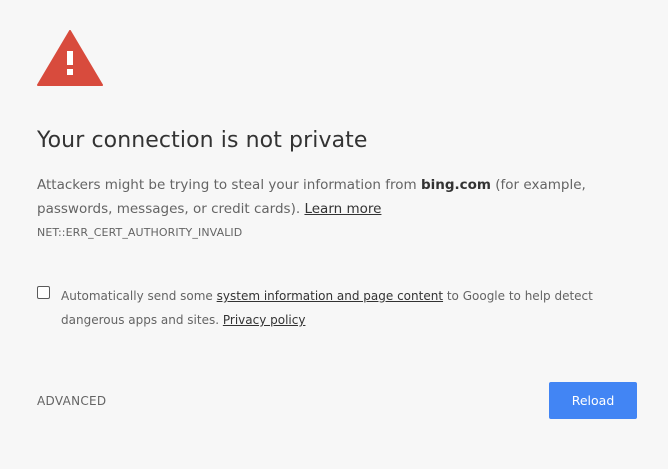 The image size is (668, 469). I want to click on privacy-policy-link: Privacy policy, so click(264, 320).